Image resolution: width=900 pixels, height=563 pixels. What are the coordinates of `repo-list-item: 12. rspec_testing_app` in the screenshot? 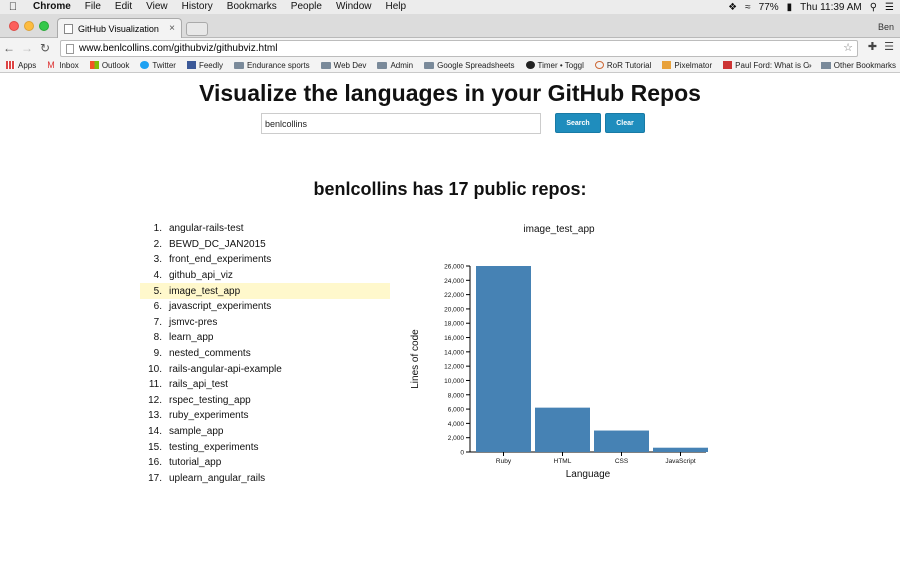 It's located at (265, 401).